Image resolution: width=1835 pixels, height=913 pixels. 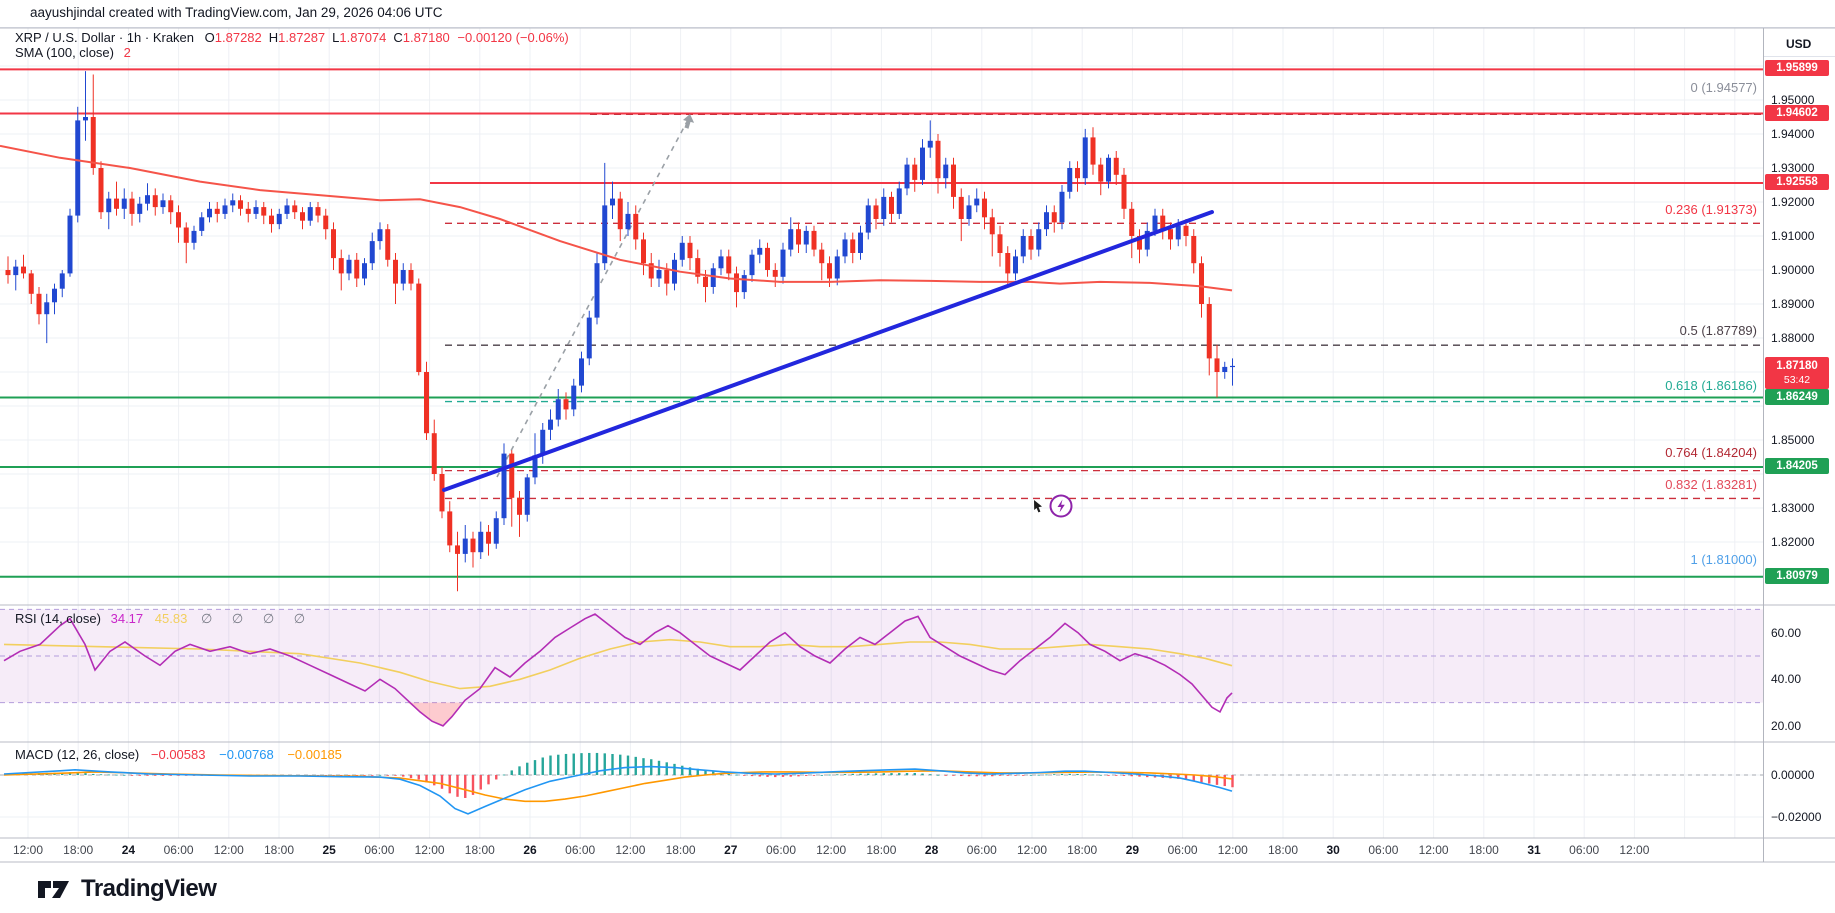 I want to click on price-axis-tick: 1.85000, so click(x=1793, y=440).